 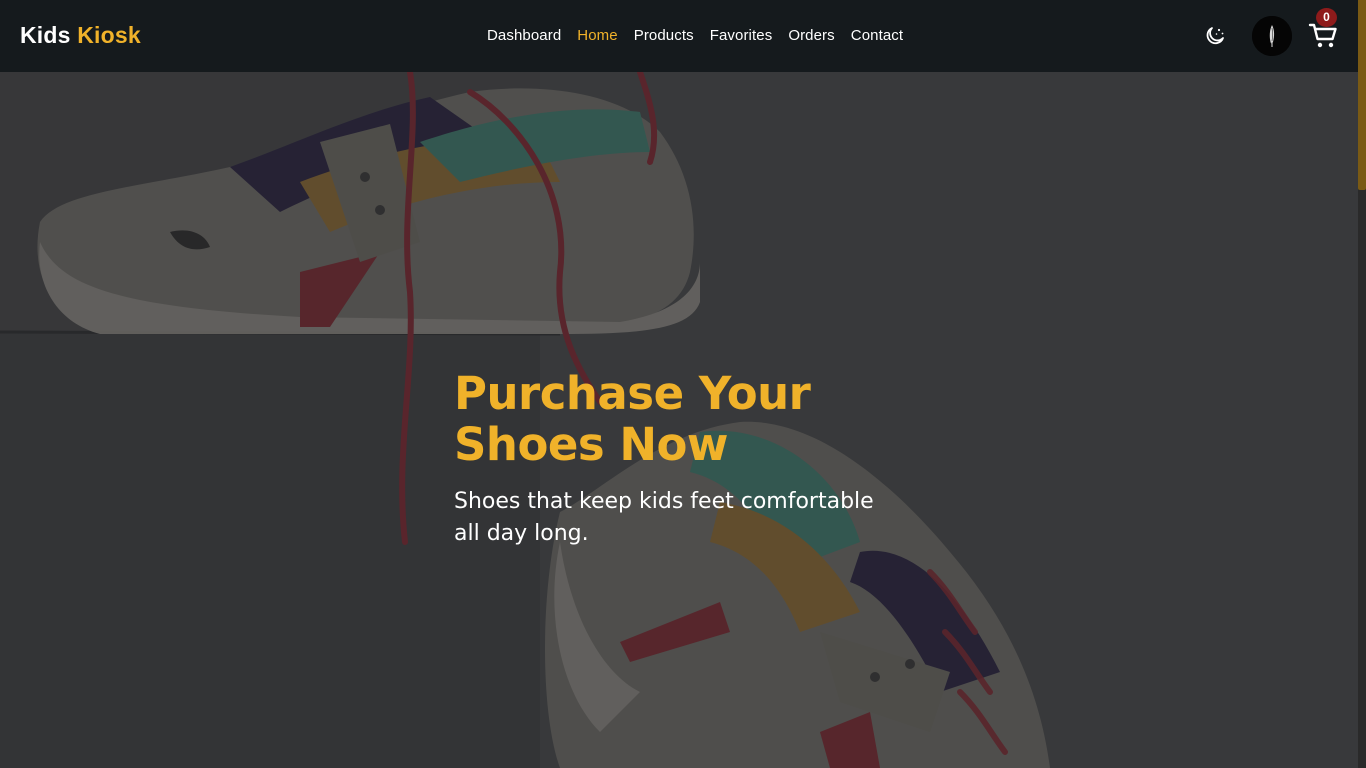 I want to click on moon-stars-icon, so click(x=1215, y=36).